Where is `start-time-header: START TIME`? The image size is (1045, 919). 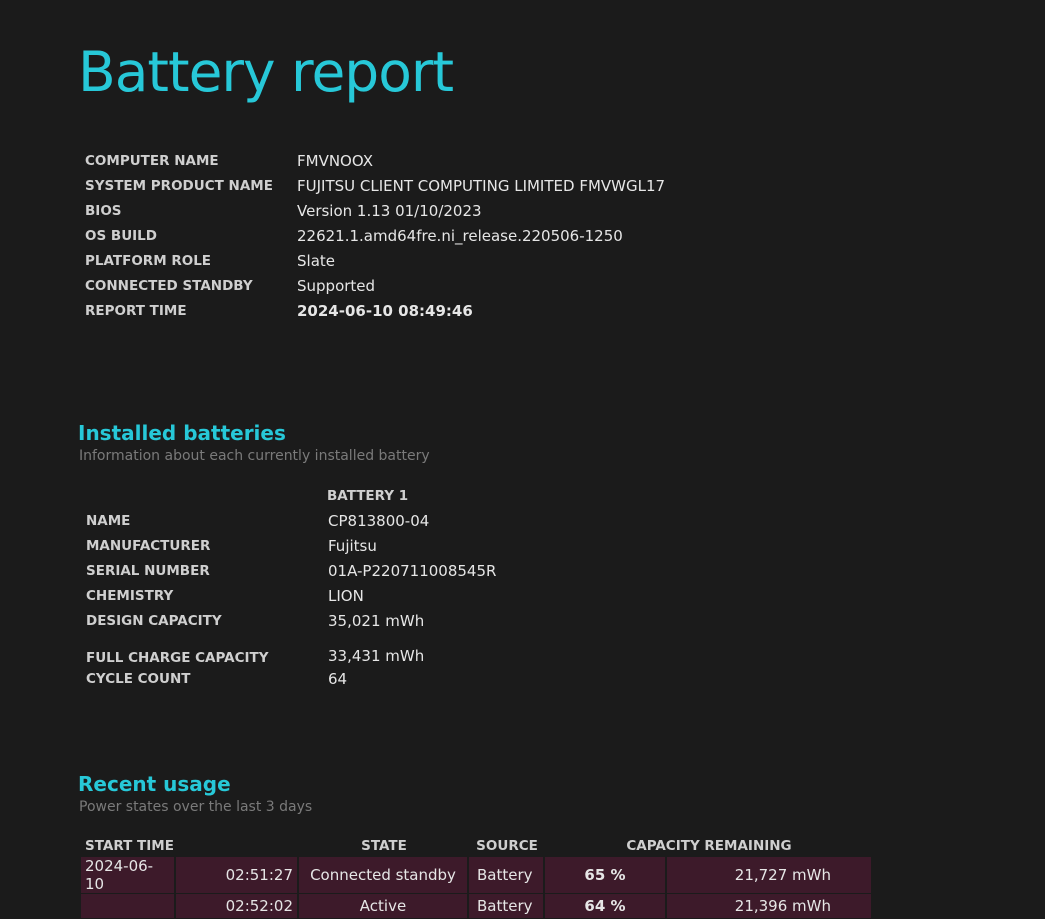
start-time-header: START TIME is located at coordinates (129, 846).